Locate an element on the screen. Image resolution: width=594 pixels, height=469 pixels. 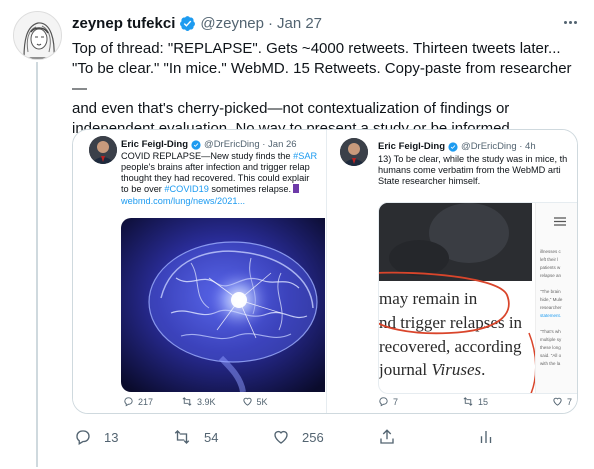
embed-reply-count: 217 is located at coordinates (138, 401).